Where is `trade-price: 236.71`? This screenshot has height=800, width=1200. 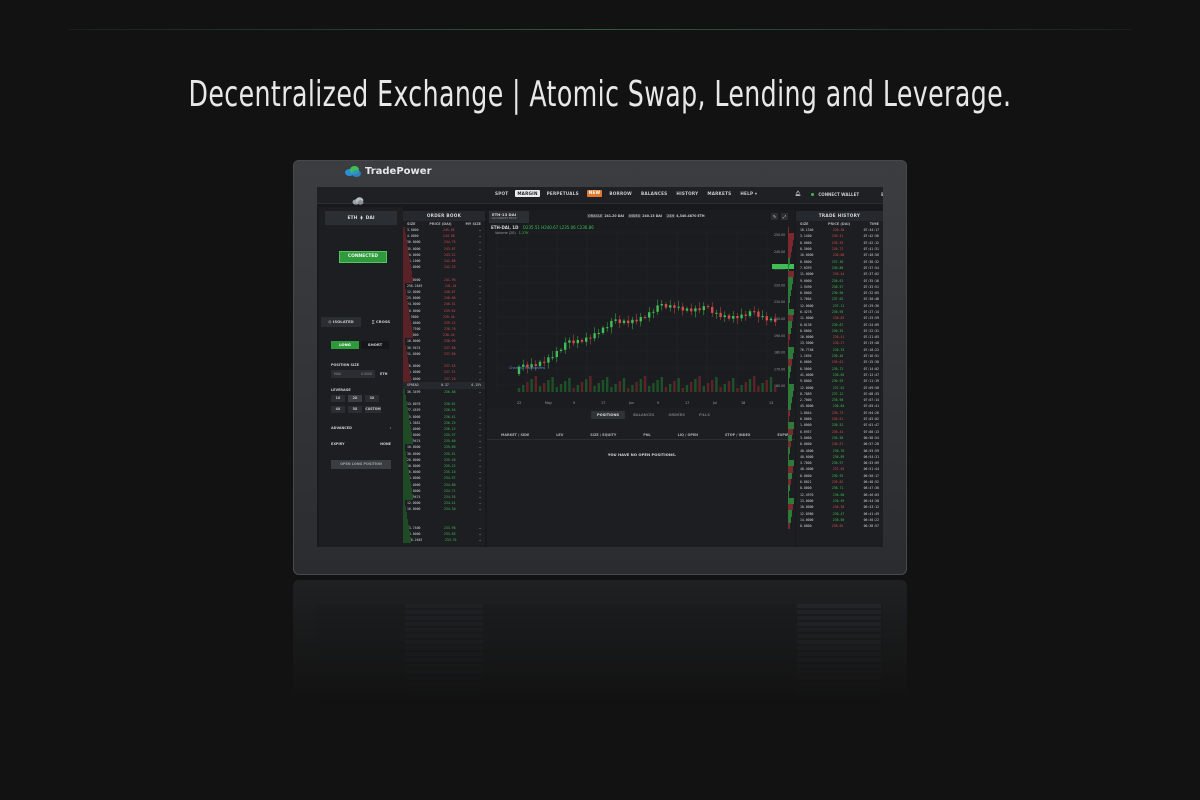
trade-price: 236.71 is located at coordinates (837, 488).